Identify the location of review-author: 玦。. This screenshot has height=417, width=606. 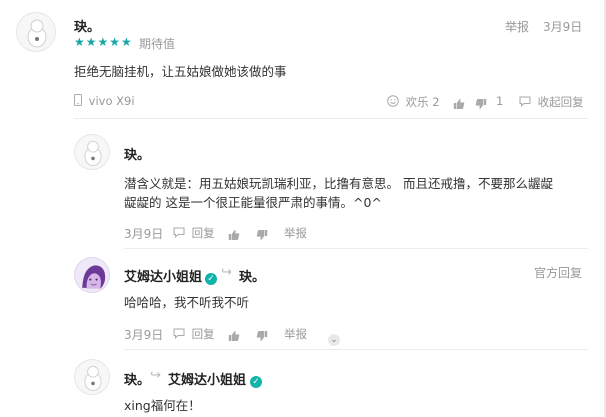
(87, 25).